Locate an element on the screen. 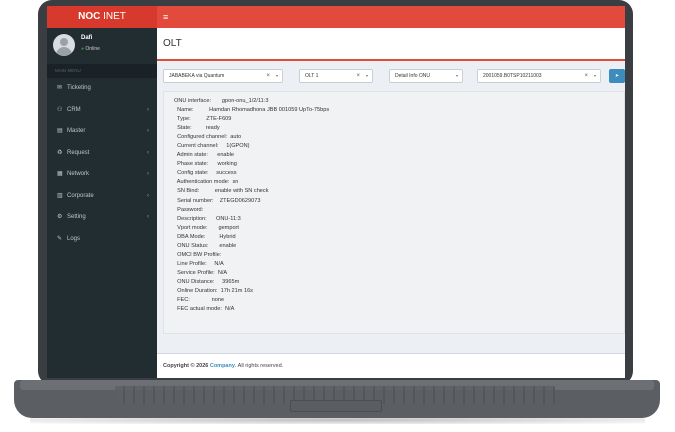  app-logo: NOC INET is located at coordinates (102, 17).